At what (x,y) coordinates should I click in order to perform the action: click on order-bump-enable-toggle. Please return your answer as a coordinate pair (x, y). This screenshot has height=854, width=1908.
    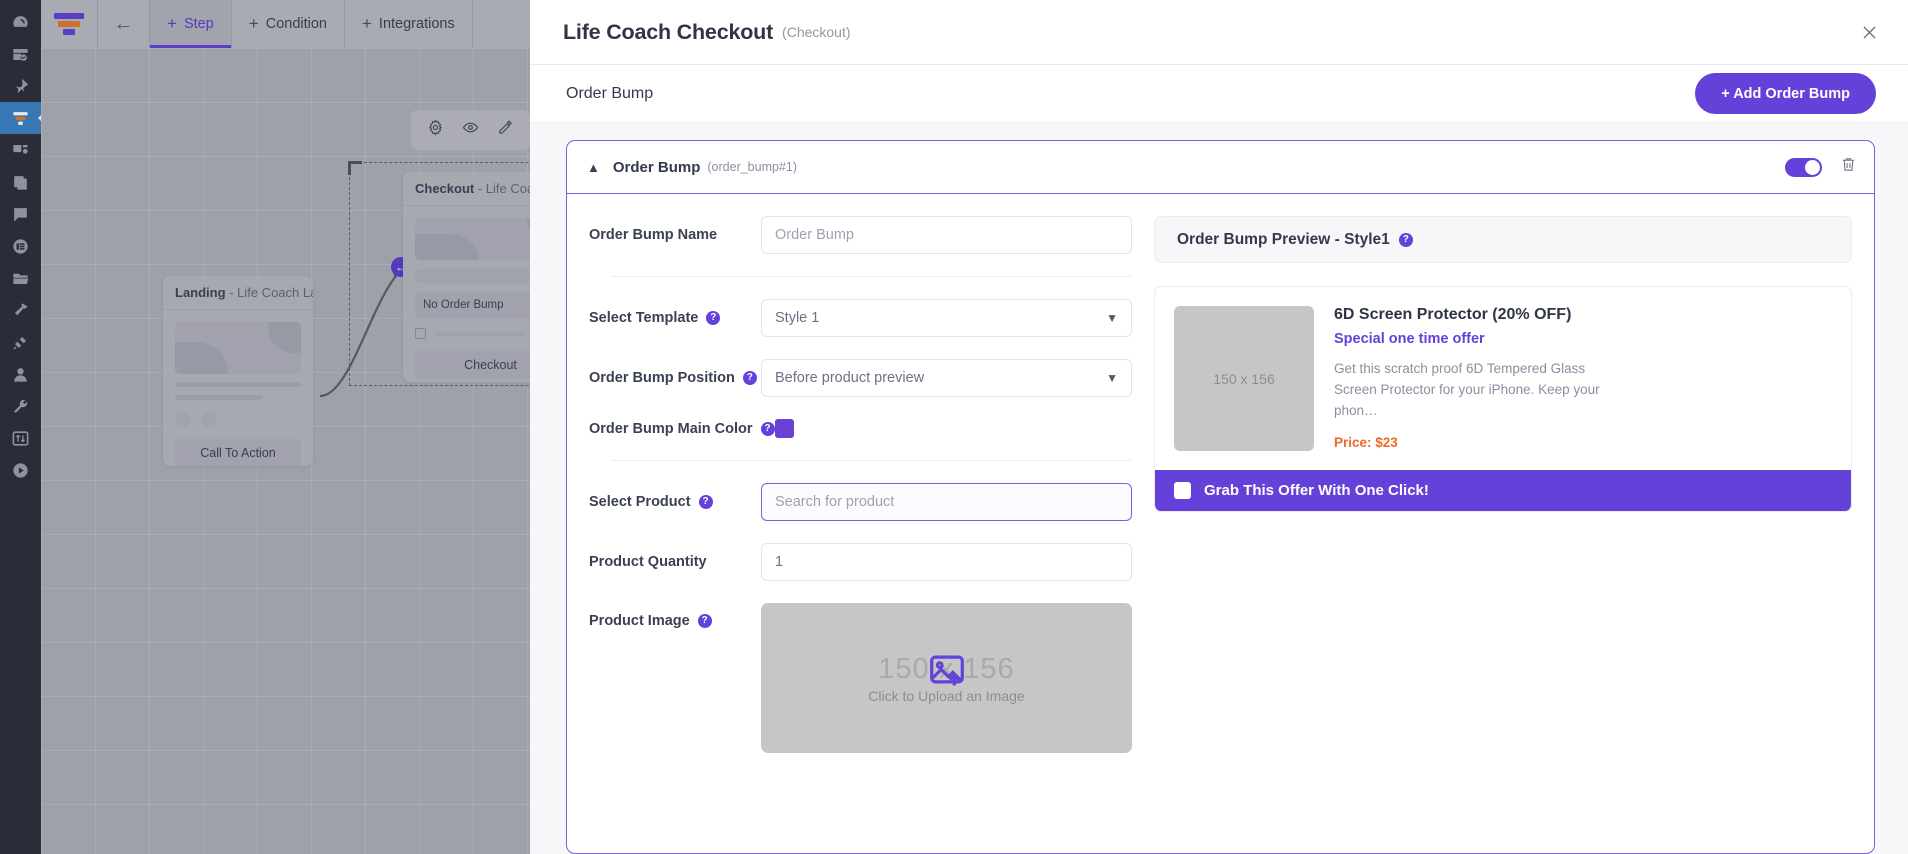
    Looking at the image, I should click on (1803, 167).